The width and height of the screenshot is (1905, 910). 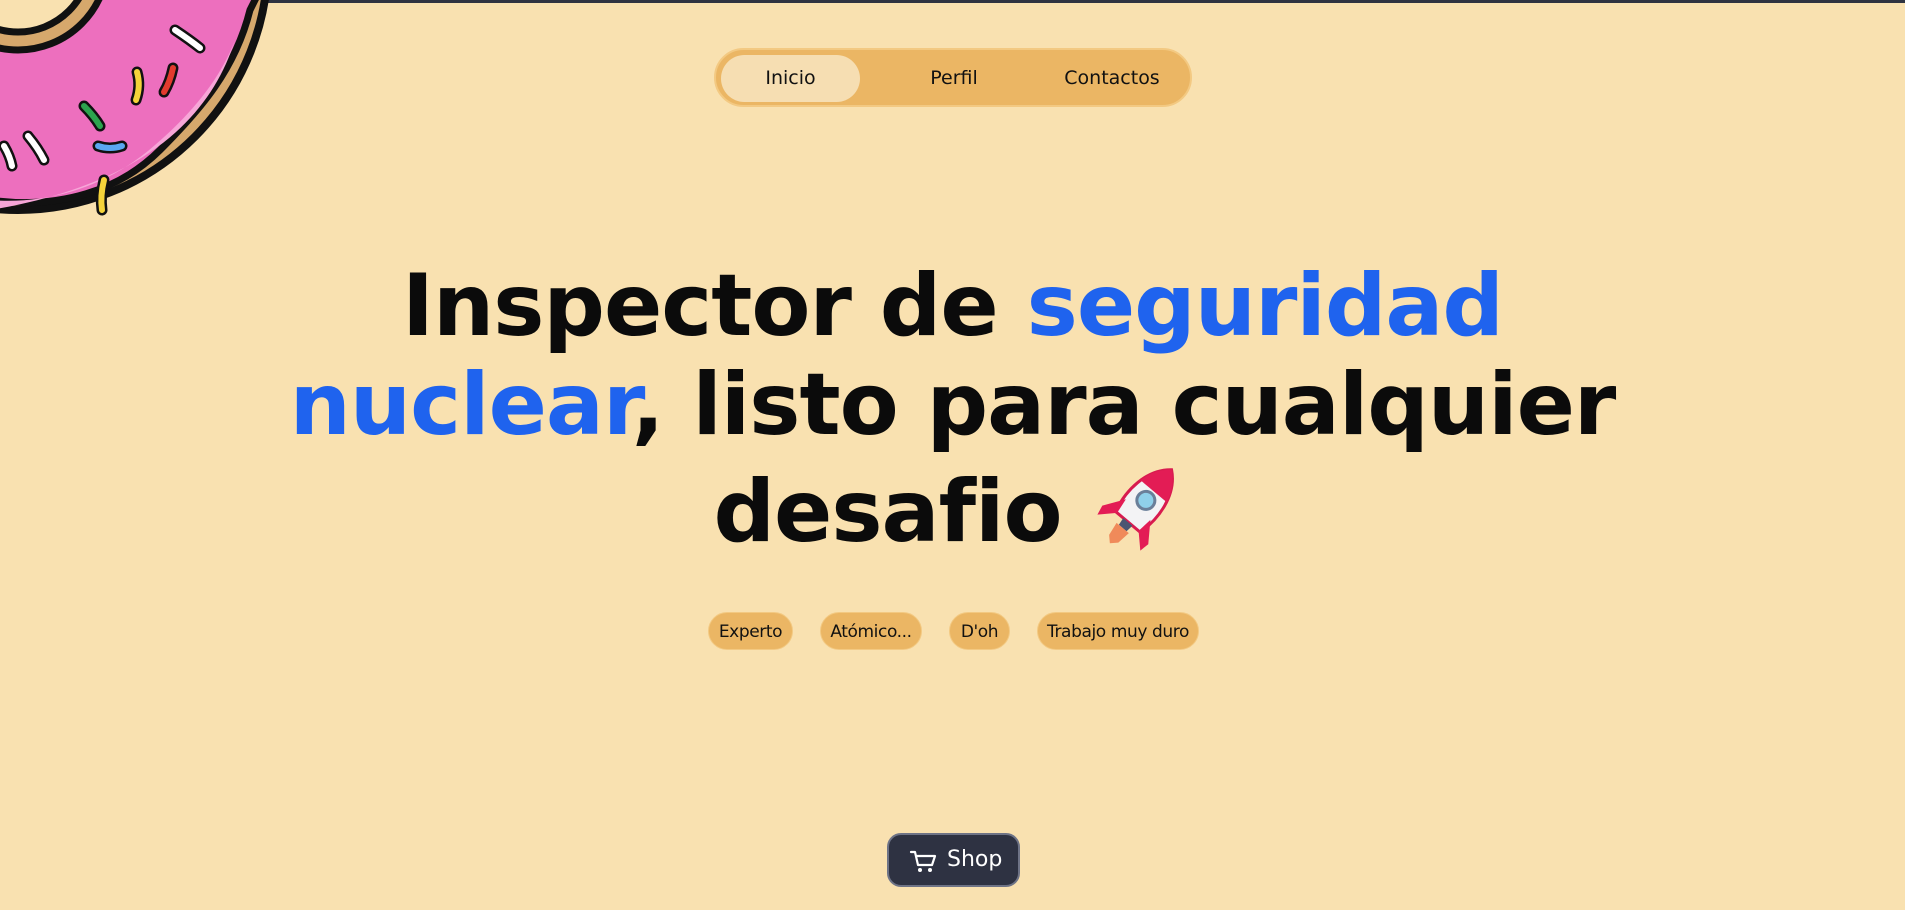 I want to click on shop-button: Shop, so click(x=953, y=860).